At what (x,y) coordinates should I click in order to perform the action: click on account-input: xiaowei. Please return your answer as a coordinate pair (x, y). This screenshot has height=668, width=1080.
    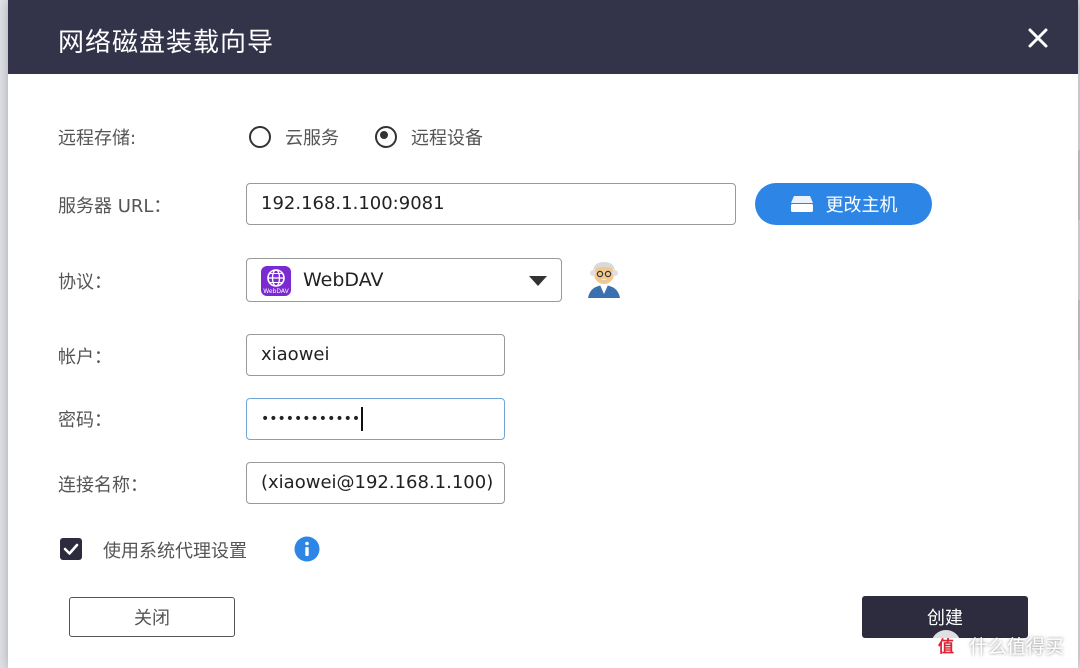
    Looking at the image, I should click on (375, 355).